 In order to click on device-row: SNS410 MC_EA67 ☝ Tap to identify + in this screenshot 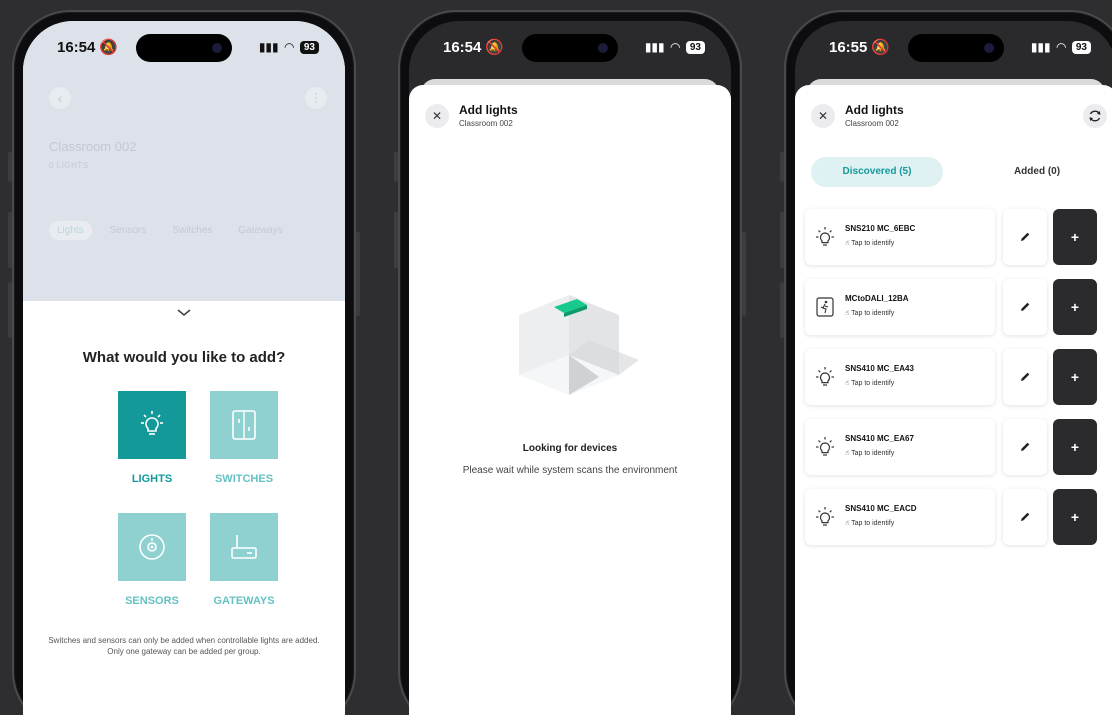, I will do `click(958, 447)`.